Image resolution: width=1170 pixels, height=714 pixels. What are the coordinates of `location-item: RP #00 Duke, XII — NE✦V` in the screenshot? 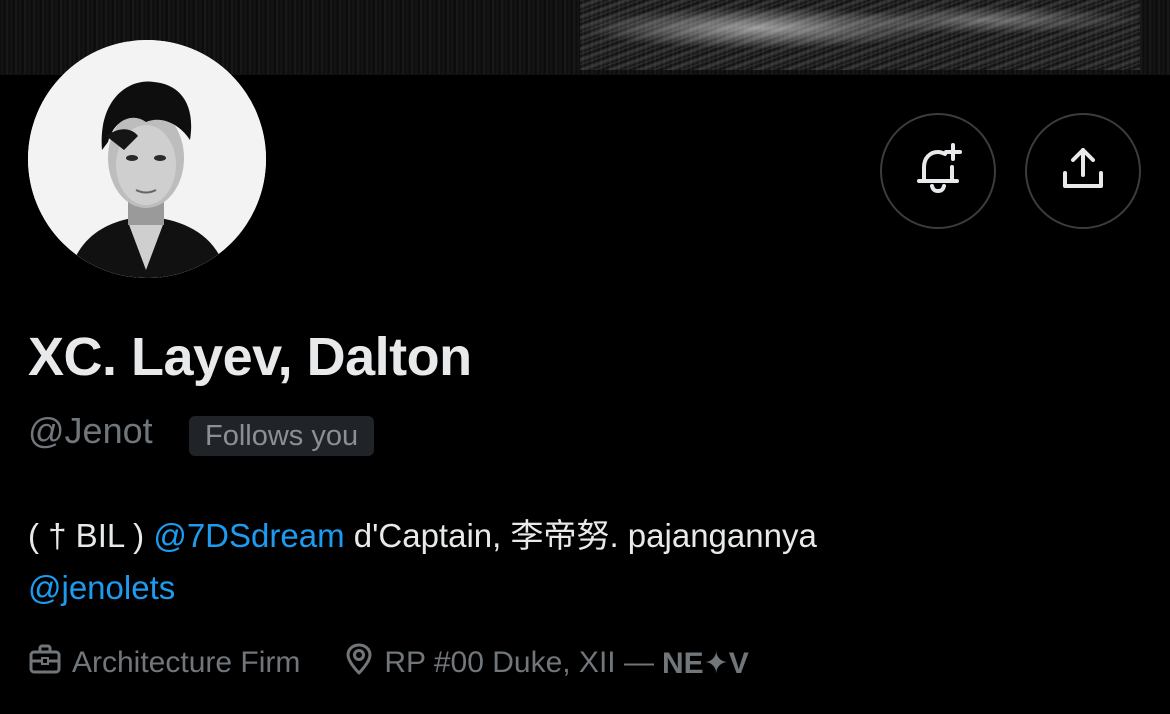 It's located at (546, 663).